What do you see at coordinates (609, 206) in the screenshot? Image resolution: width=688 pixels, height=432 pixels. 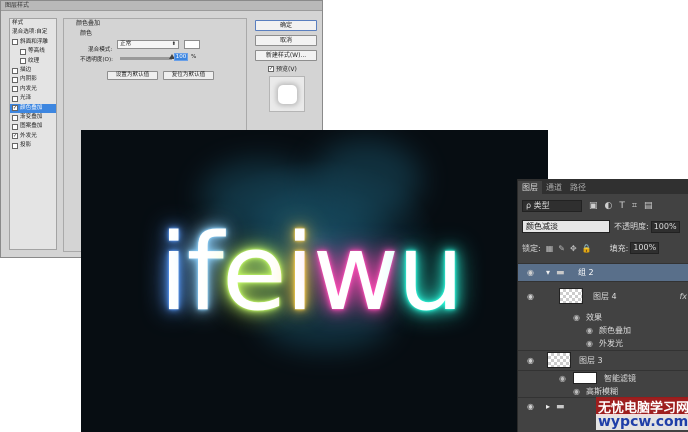 I see `adjustment-filter-icon: ◐` at bounding box center [609, 206].